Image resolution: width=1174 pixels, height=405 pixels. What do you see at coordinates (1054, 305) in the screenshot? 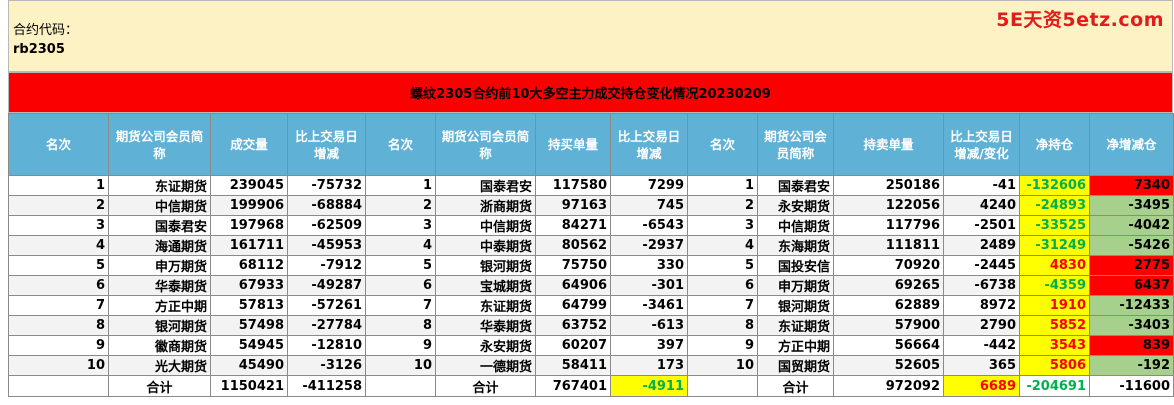
I see `net-position-cell: 1910` at bounding box center [1054, 305].